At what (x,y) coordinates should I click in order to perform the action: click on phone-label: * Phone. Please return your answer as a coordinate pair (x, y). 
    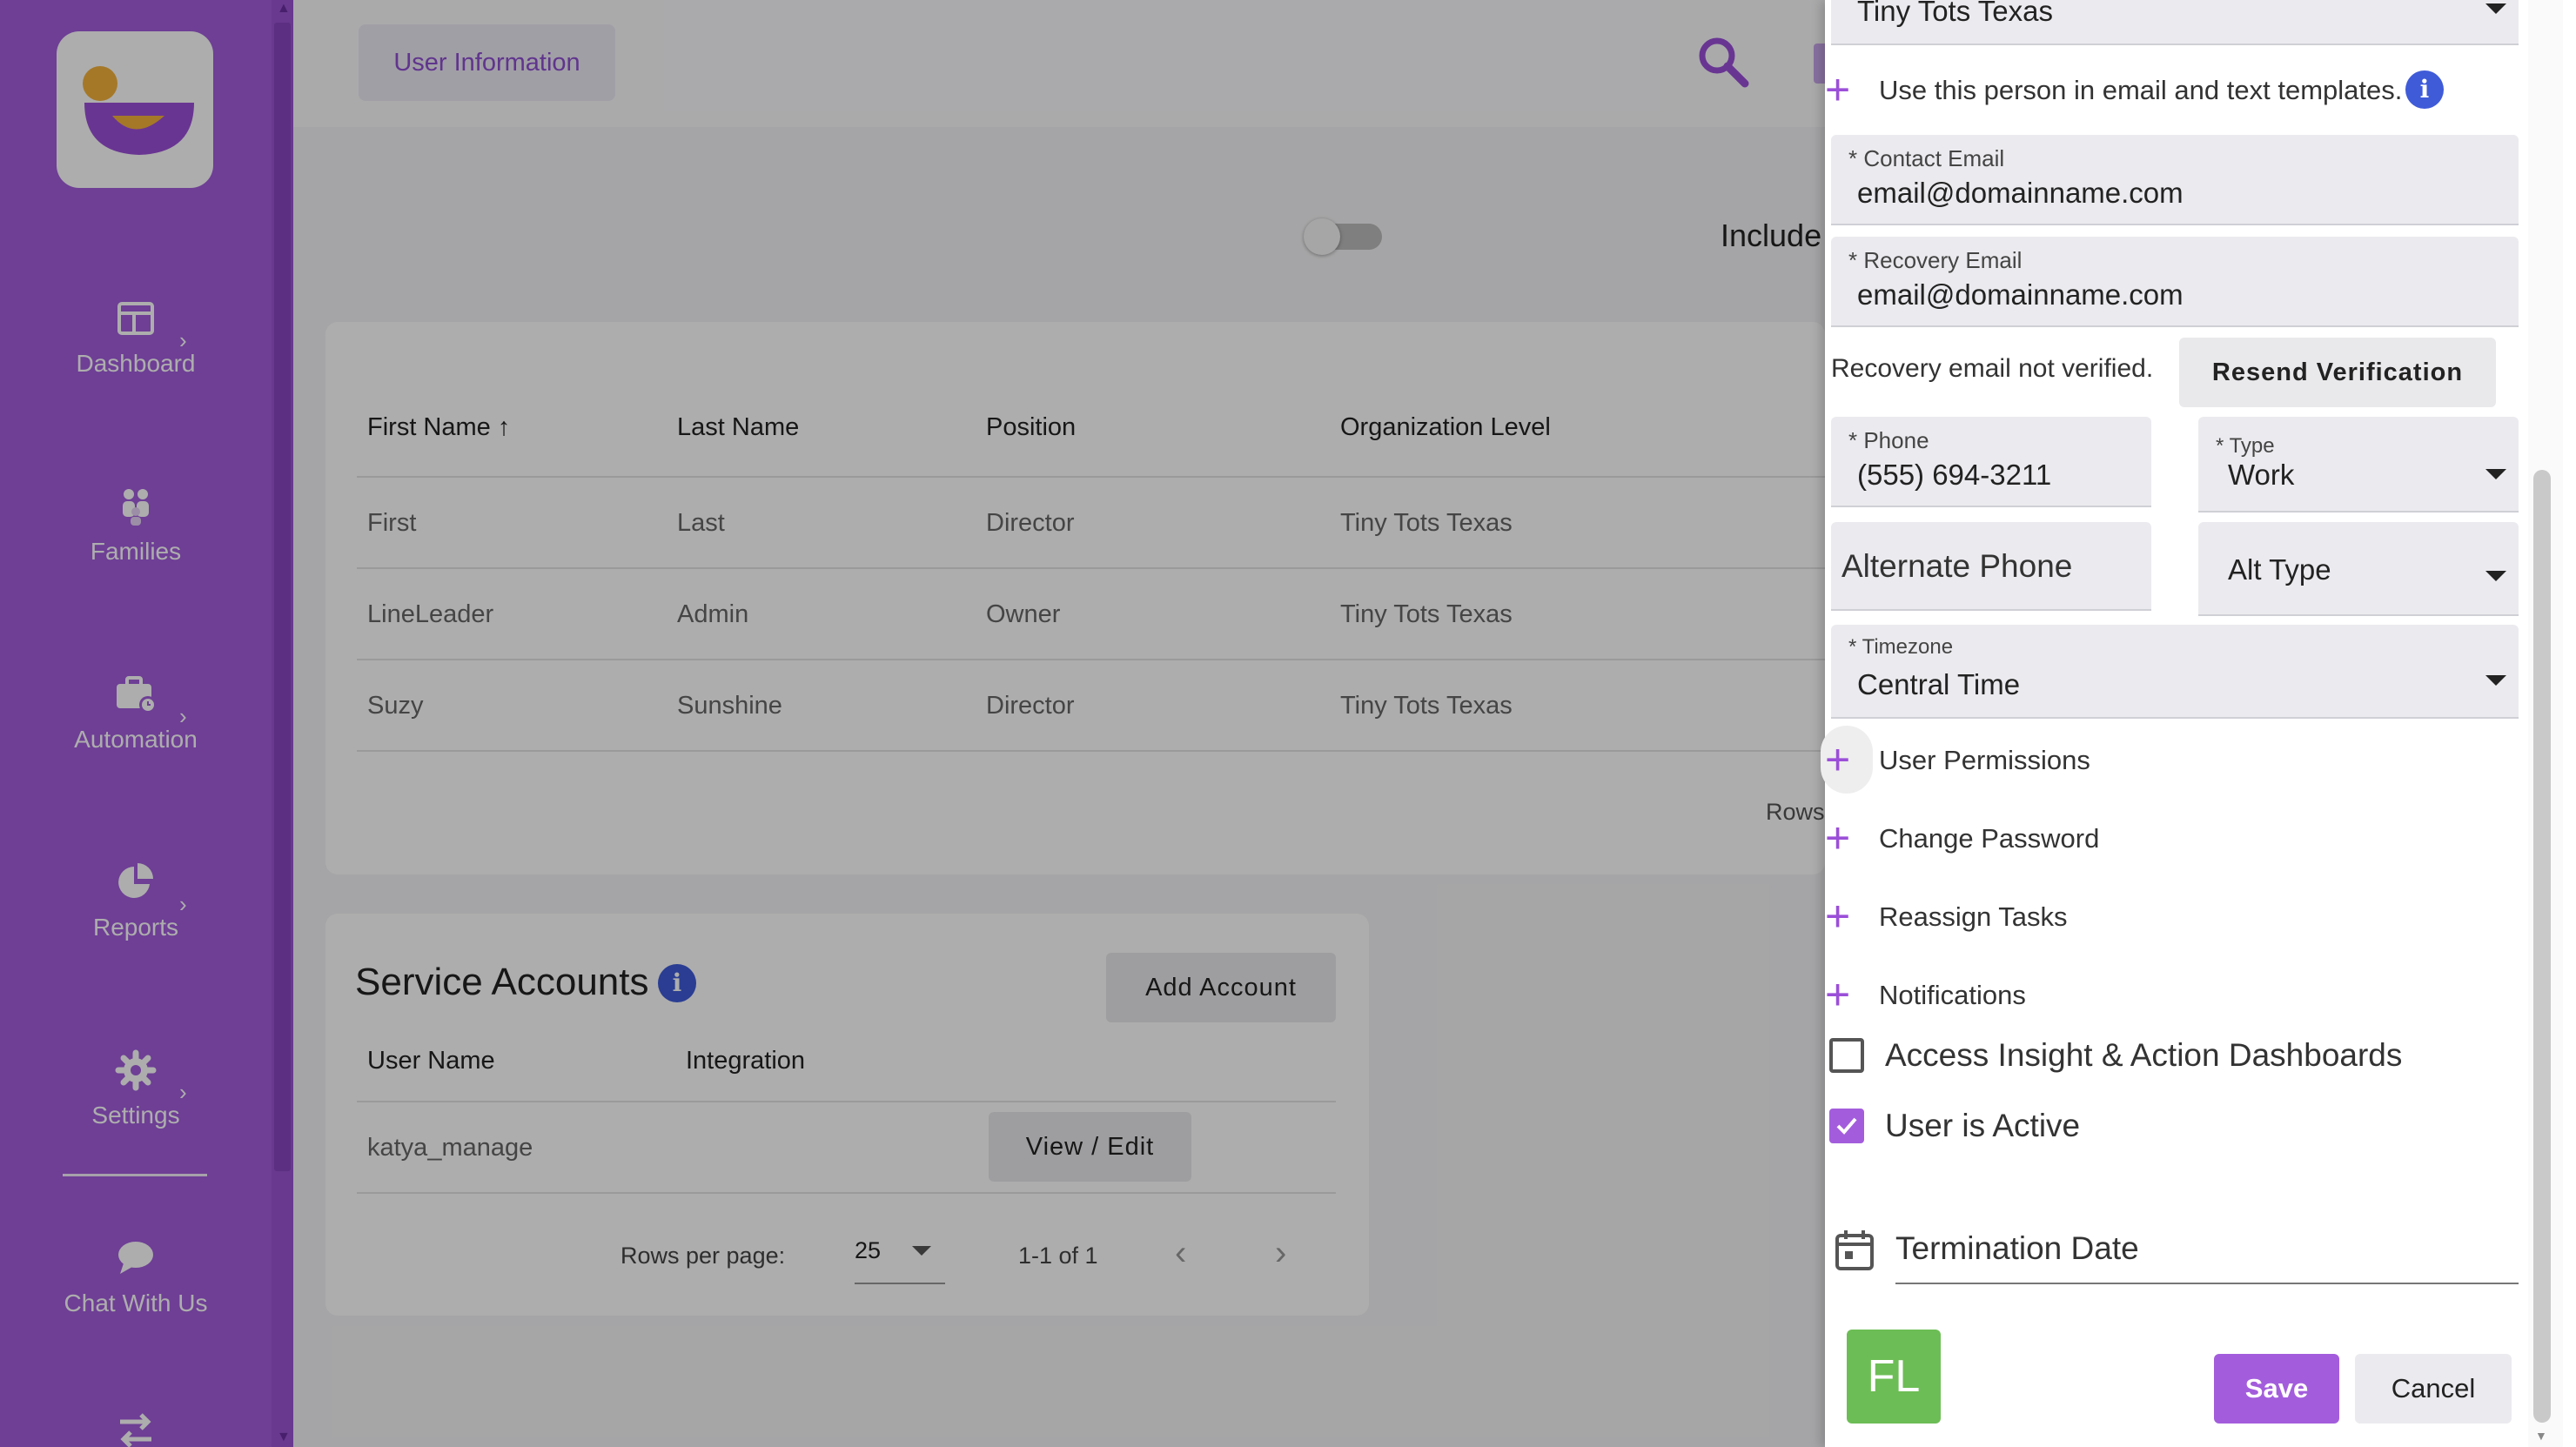
    Looking at the image, I should click on (1888, 440).